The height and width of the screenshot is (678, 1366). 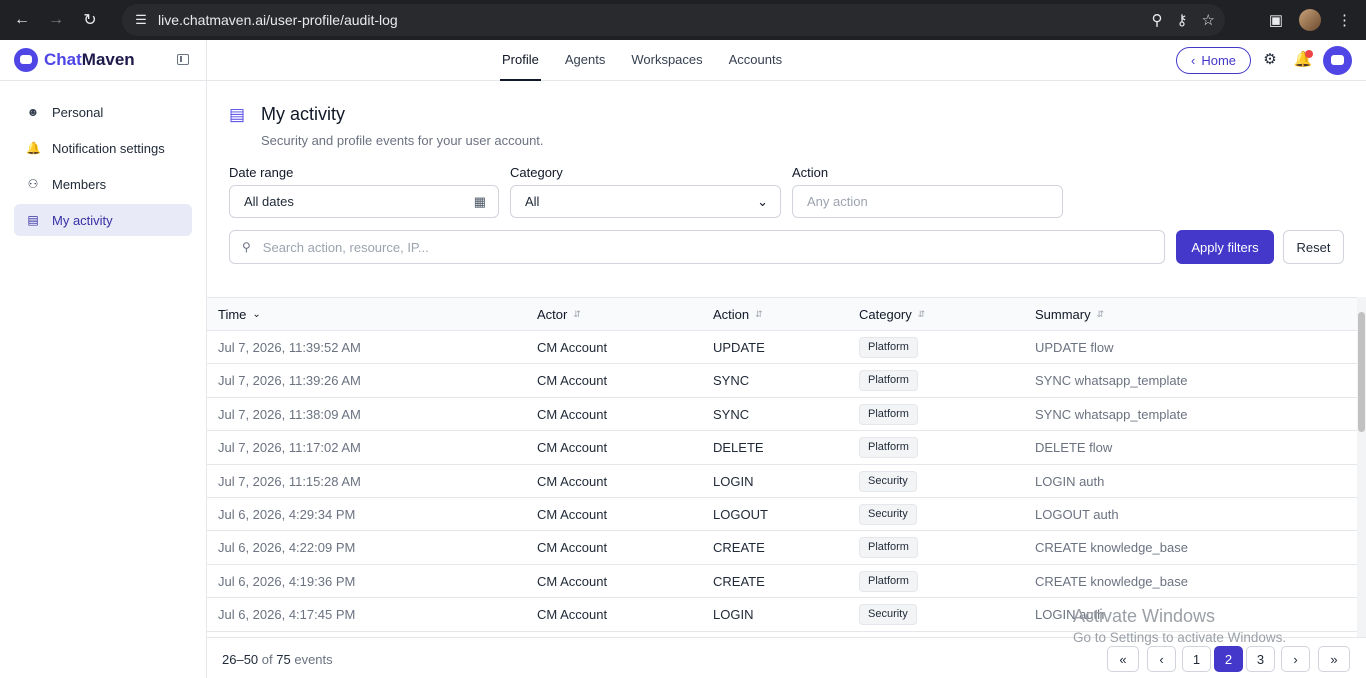 I want to click on cell-time: Jul 6, 2026, 4:17:45 PM, so click(x=287, y=615).